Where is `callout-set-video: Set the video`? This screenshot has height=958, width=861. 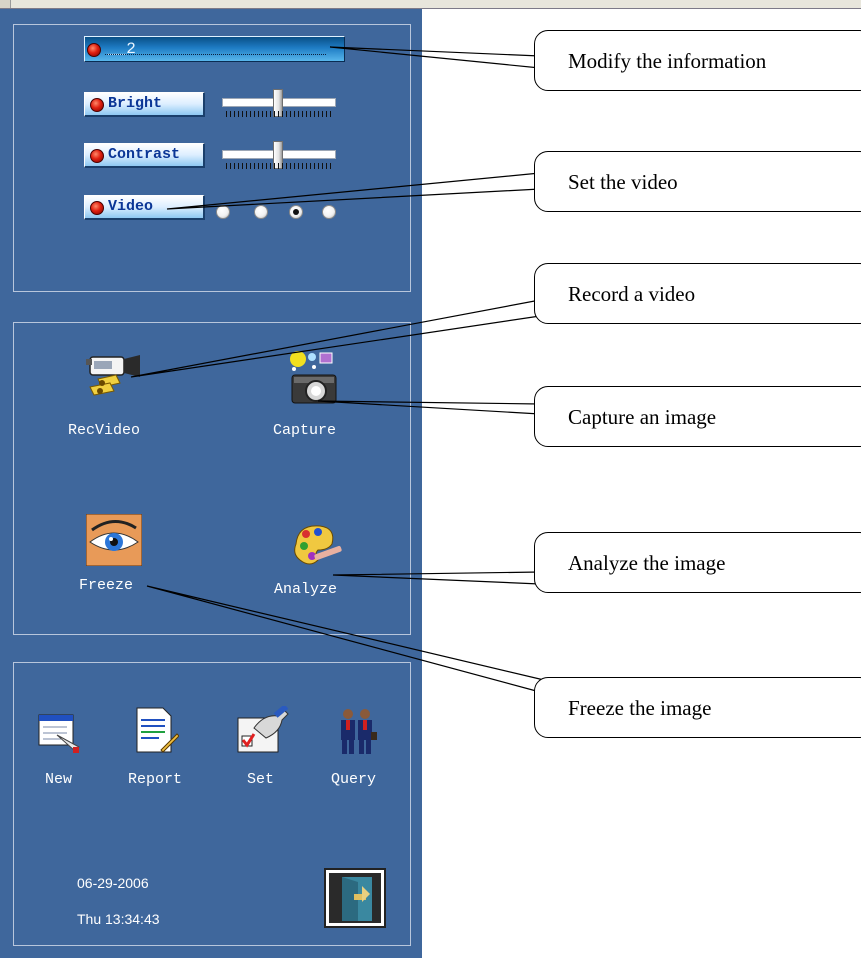
callout-set-video: Set the video is located at coordinates (697, 181).